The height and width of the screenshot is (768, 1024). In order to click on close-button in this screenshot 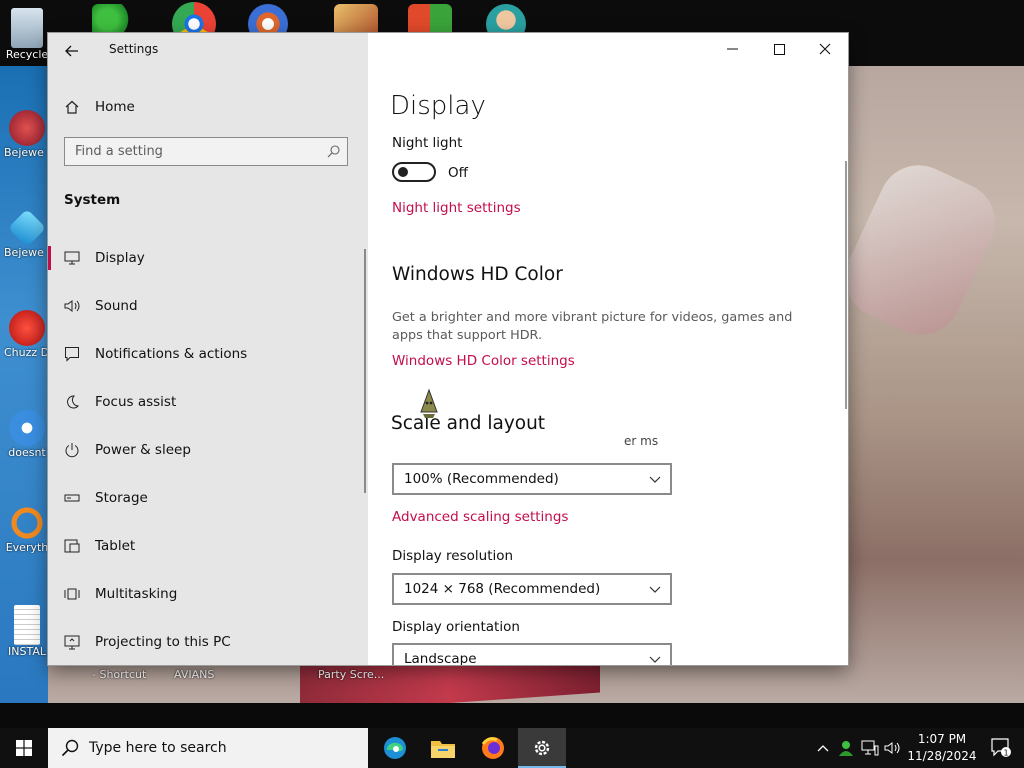, I will do `click(825, 49)`.